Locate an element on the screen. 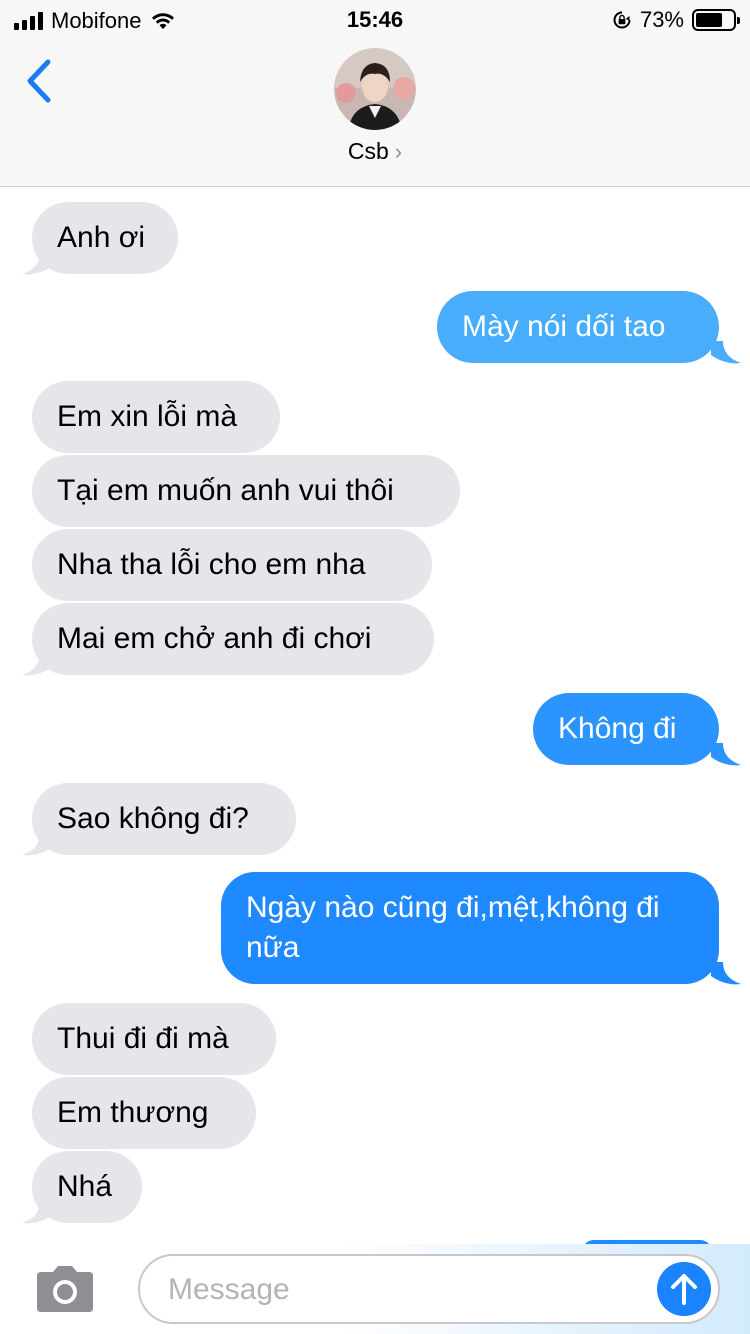 The height and width of the screenshot is (1334, 750). send-arrow-up-icon is located at coordinates (684, 1289).